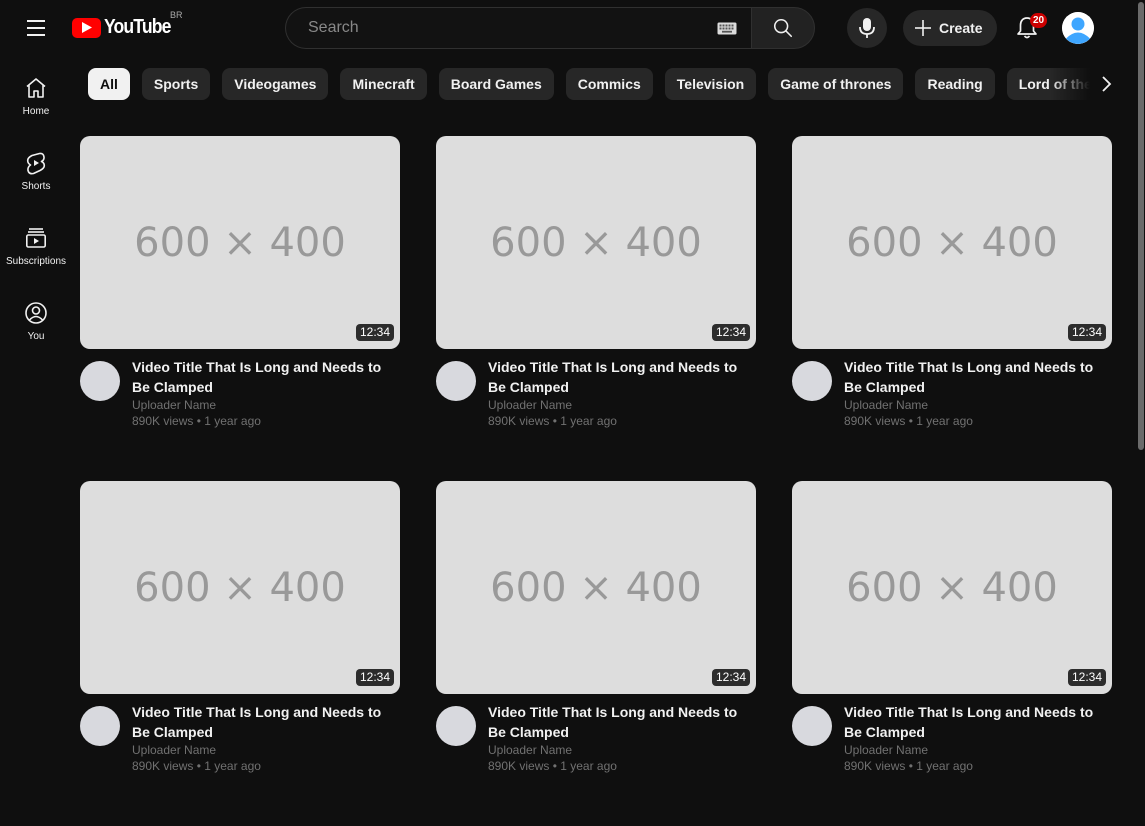 The height and width of the screenshot is (826, 1145). Describe the element at coordinates (36, 336) in the screenshot. I see `sidebar-item-label: You` at that location.